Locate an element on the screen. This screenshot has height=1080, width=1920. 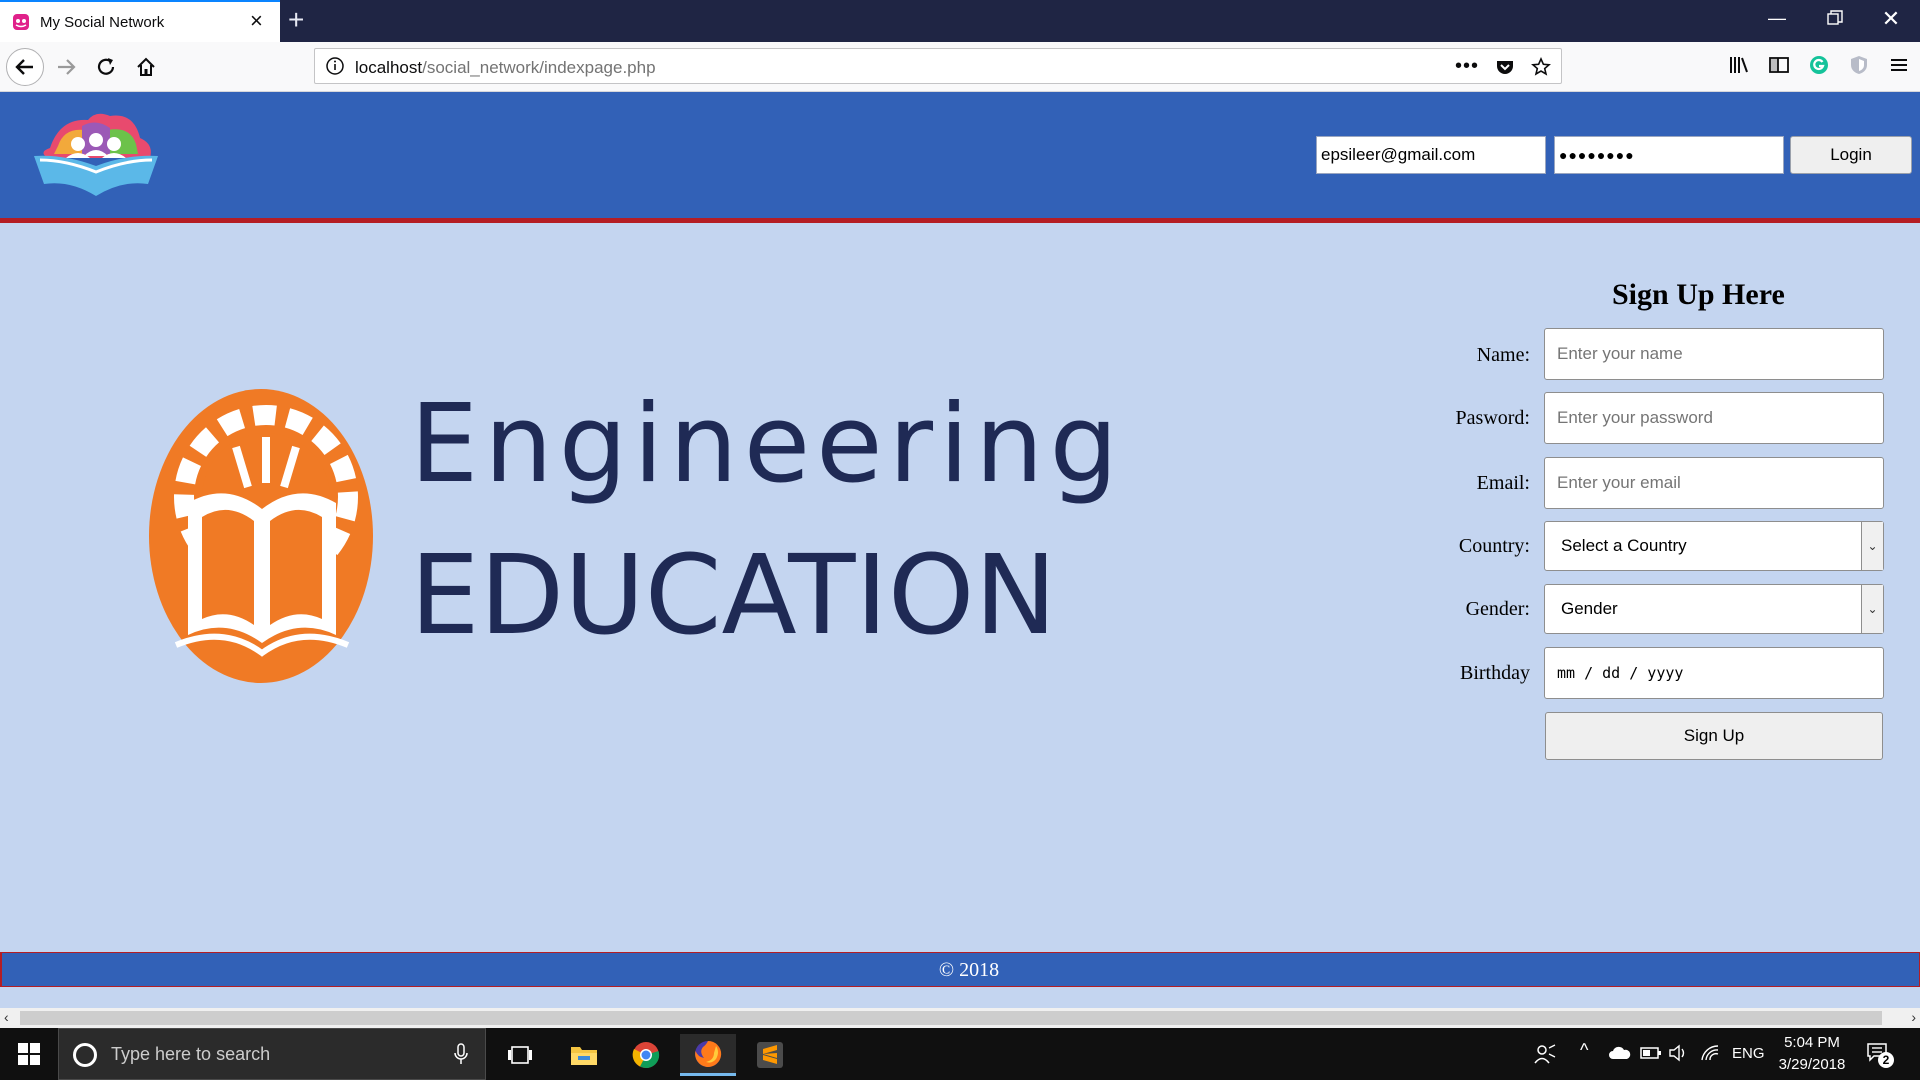
close-window-icon: ✕ is located at coordinates (1891, 19).